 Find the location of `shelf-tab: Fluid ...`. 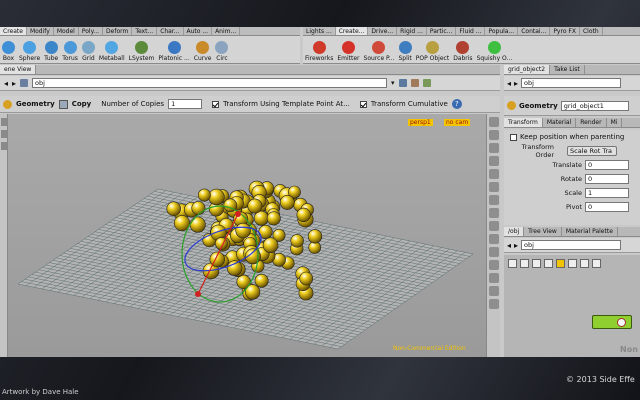

shelf-tab: Fluid ... is located at coordinates (471, 31).